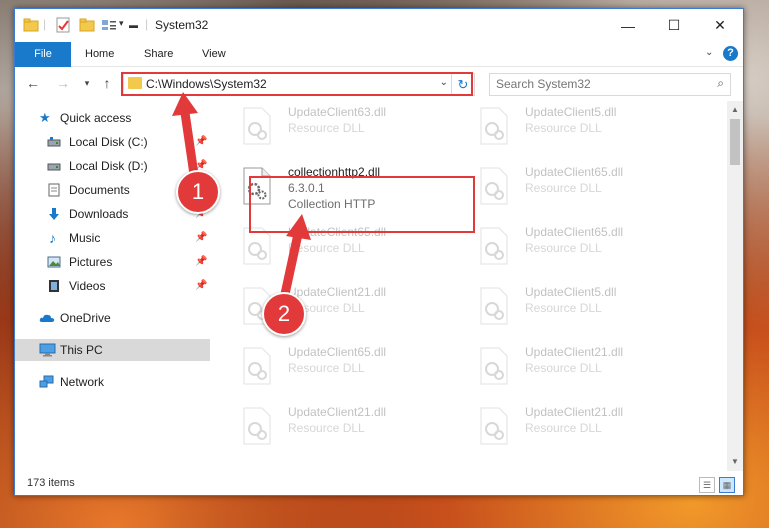 The image size is (769, 528). Describe the element at coordinates (99, 190) in the screenshot. I see `nav-item-label: Documents` at that location.